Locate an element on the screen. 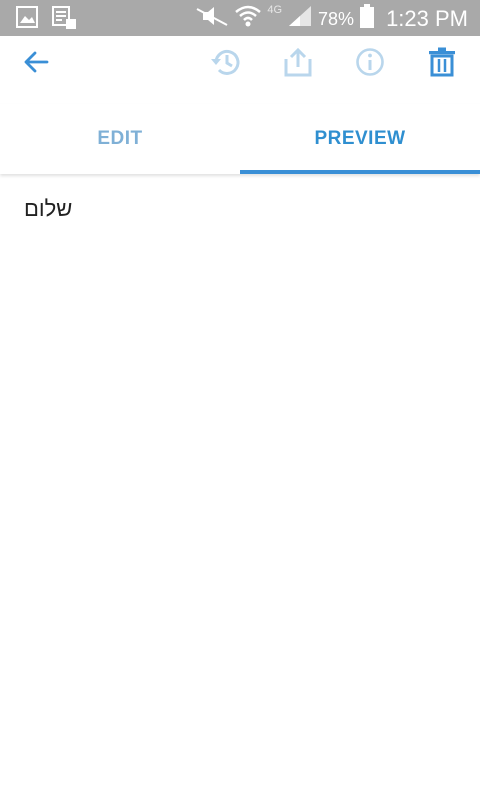 The width and height of the screenshot is (480, 800). toolbar is located at coordinates (240, 64).